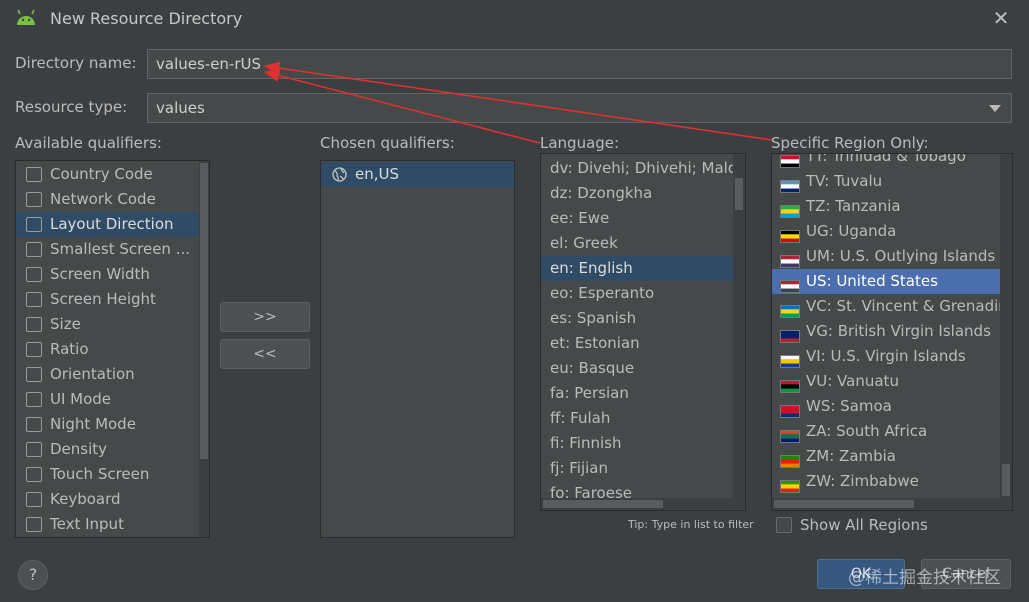 This screenshot has height=602, width=1029. Describe the element at coordinates (593, 318) in the screenshot. I see `language-label-text: es: Spanish` at that location.